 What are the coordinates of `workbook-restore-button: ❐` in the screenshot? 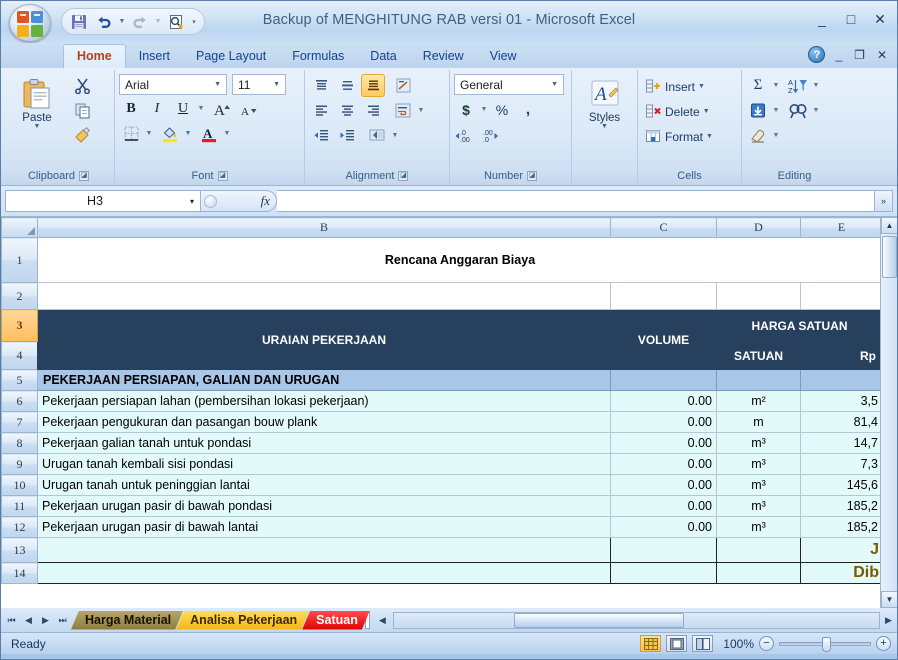 It's located at (859, 55).